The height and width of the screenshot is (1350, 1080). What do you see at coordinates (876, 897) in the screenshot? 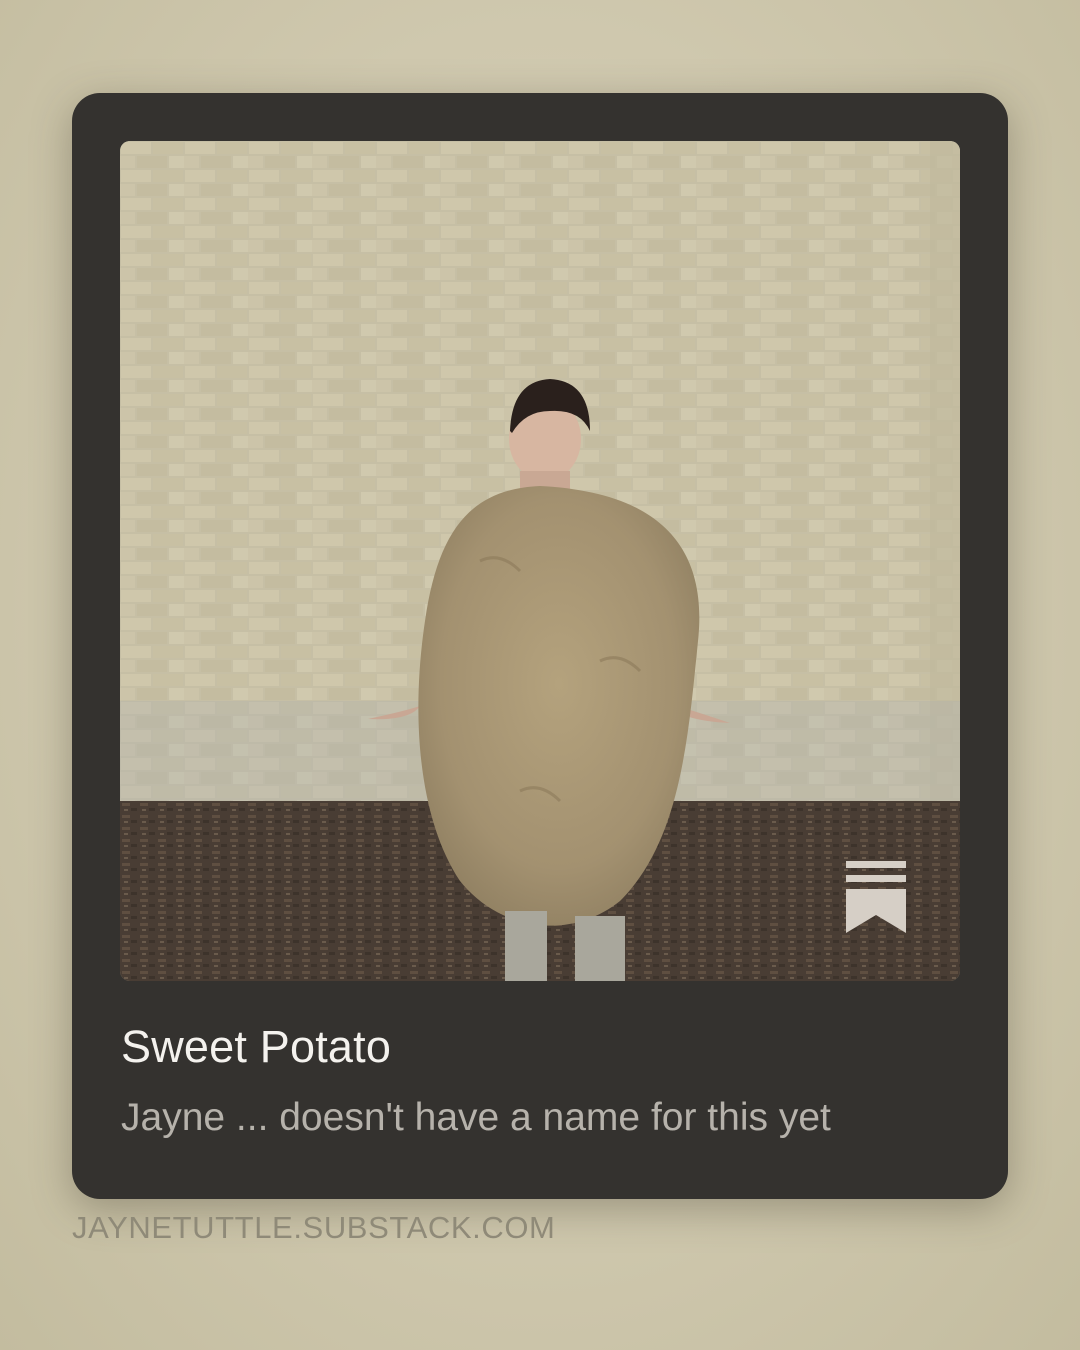
I see `bookmark-icon` at bounding box center [876, 897].